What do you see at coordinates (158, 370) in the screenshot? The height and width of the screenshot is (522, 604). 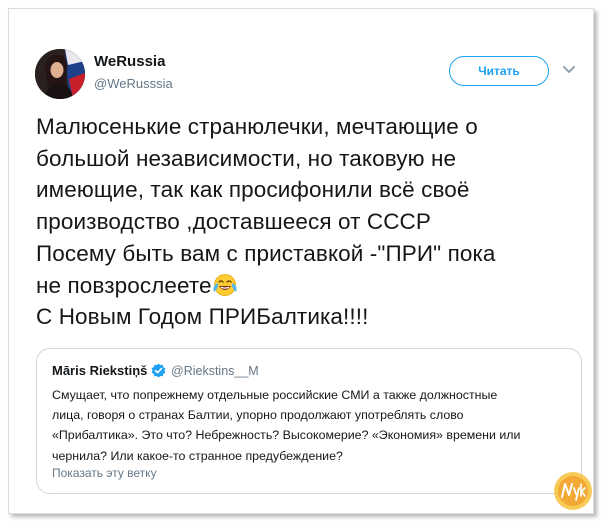 I see `verified-badge-icon` at bounding box center [158, 370].